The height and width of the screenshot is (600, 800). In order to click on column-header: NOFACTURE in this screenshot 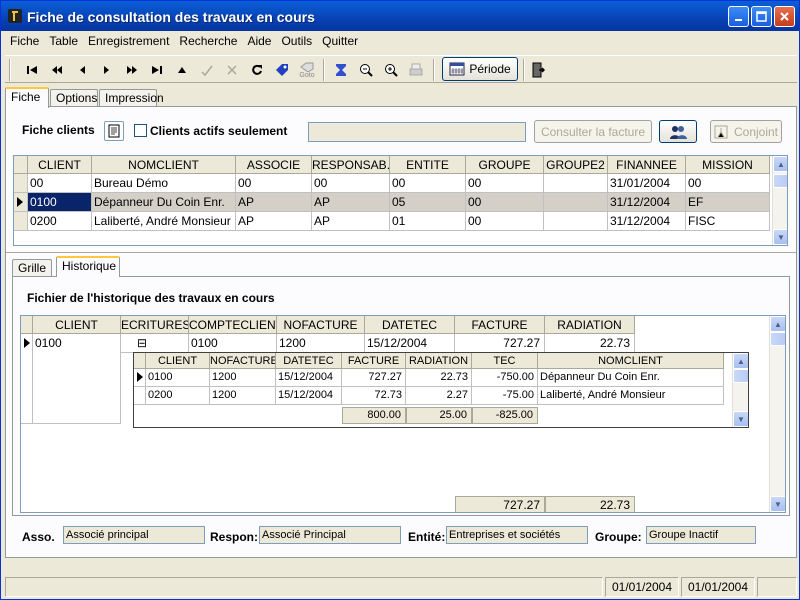, I will do `click(243, 361)`.